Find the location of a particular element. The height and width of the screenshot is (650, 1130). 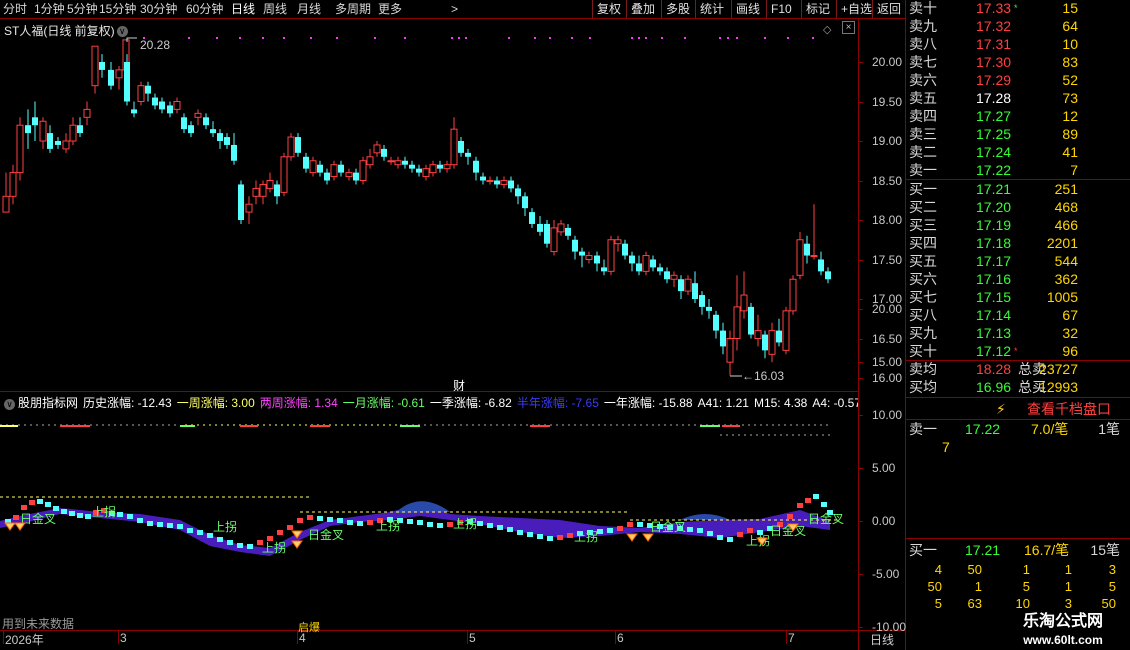

action-button-9: 返回 is located at coordinates (888, 9).